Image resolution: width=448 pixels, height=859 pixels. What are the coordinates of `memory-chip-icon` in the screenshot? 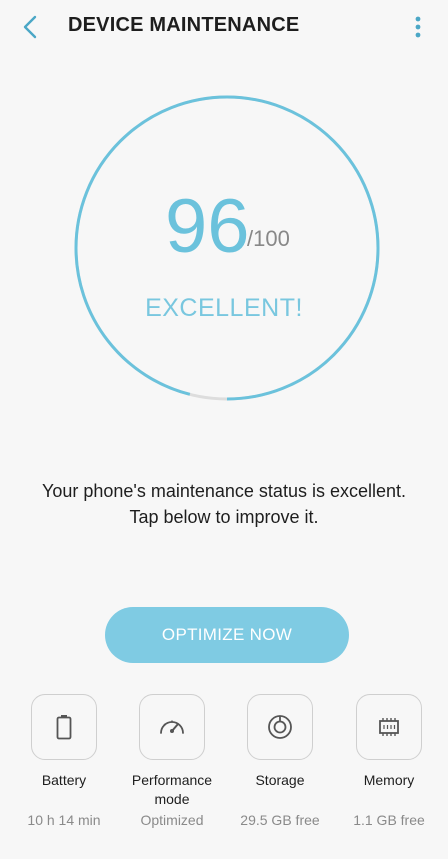 It's located at (389, 727).